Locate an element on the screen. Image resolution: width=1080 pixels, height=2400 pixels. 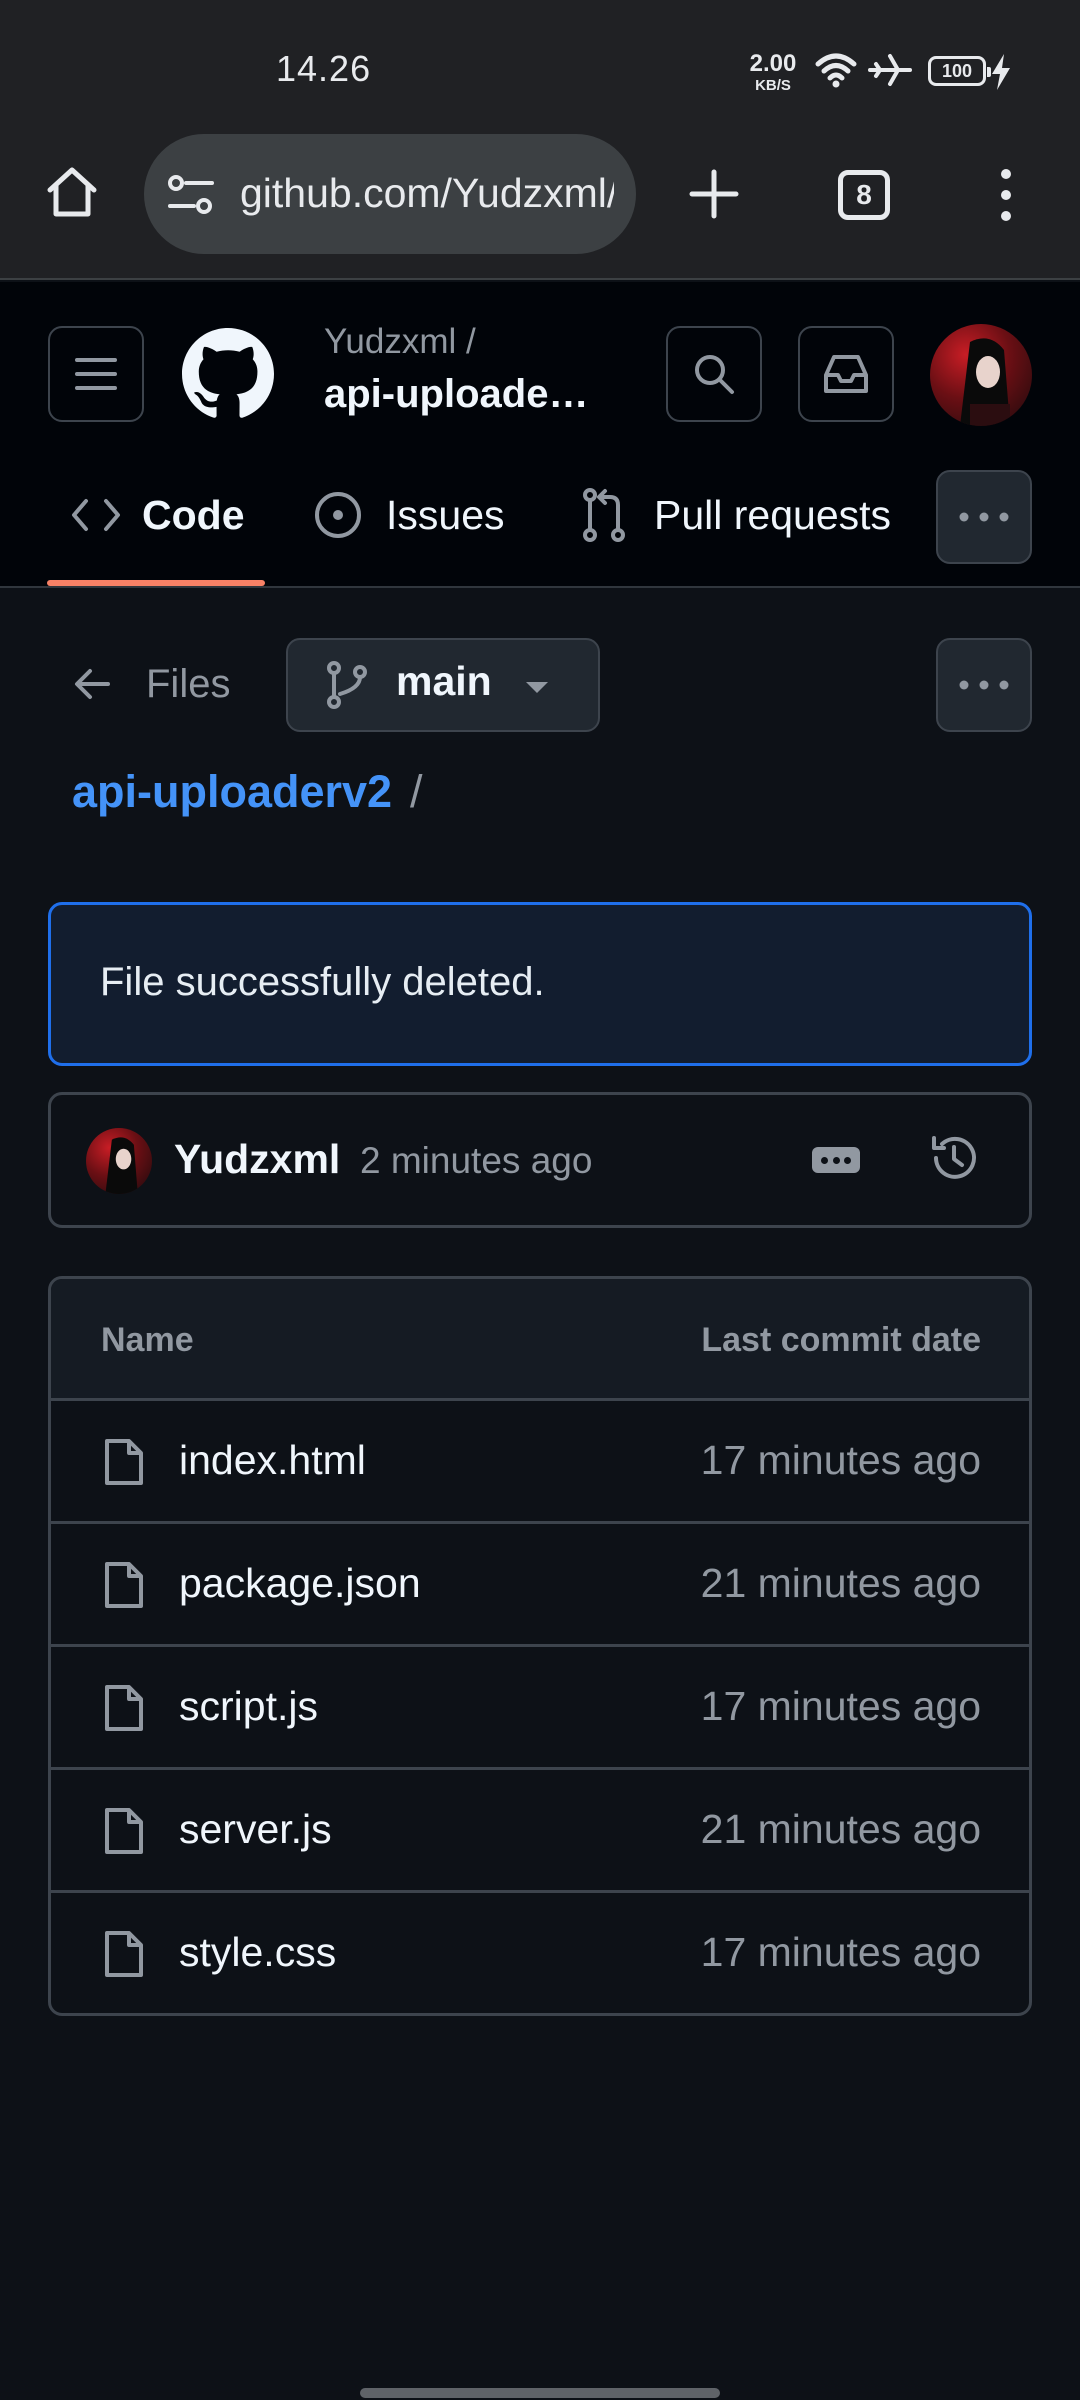
commit-time: 2 minutes ago is located at coordinates (476, 1160).